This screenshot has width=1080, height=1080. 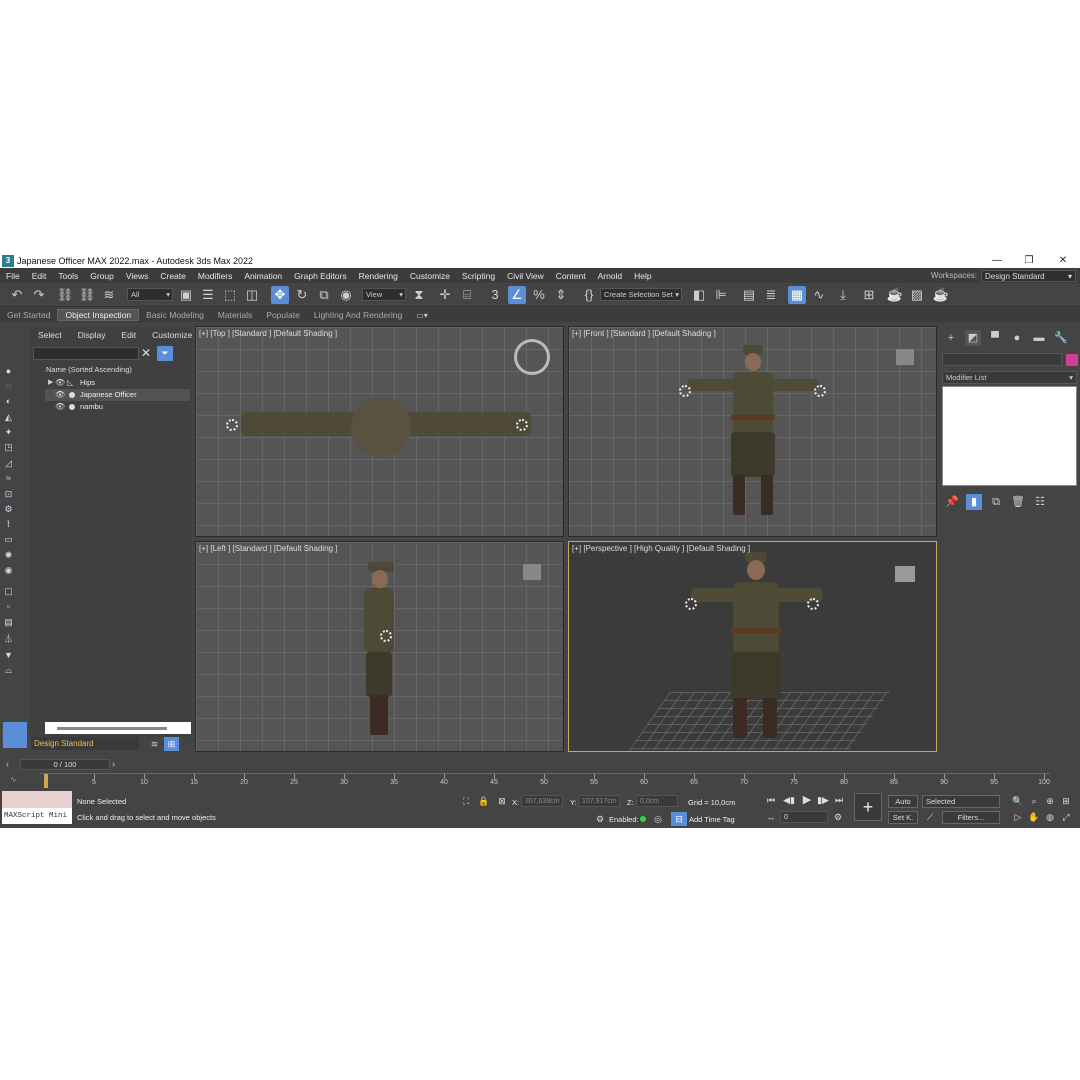 What do you see at coordinates (8, 670) in the screenshot?
I see `hierarchy-icon: ⌓` at bounding box center [8, 670].